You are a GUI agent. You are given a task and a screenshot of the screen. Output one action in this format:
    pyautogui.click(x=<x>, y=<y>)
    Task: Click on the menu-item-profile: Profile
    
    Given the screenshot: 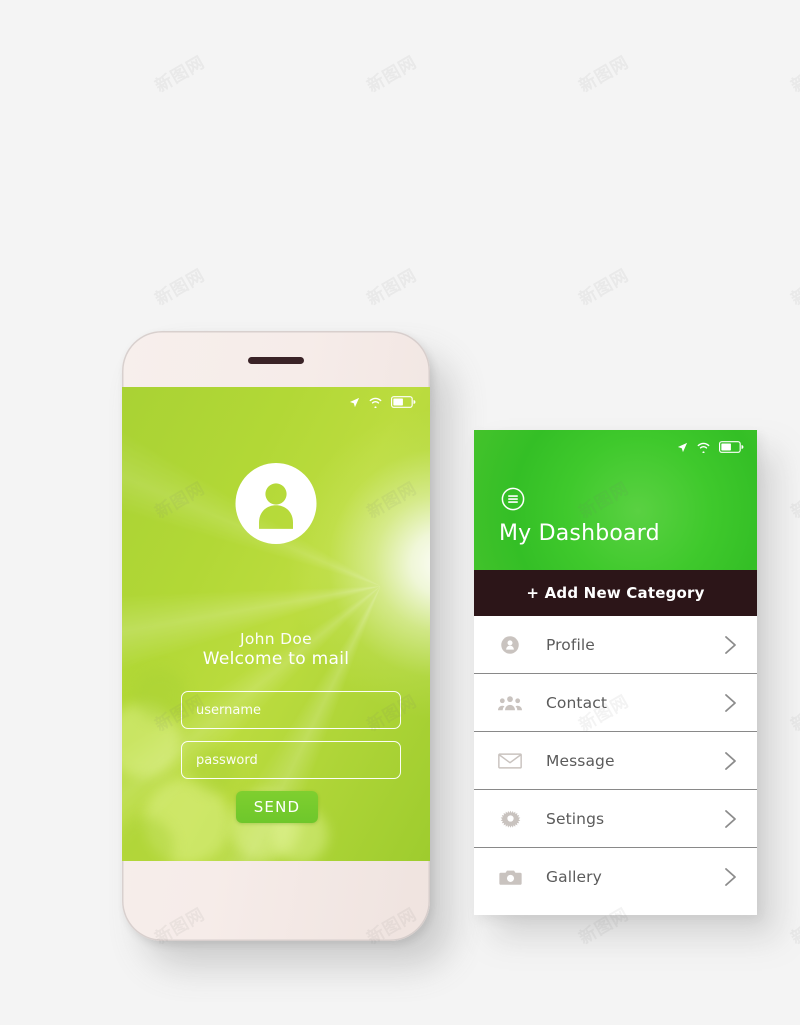 What is the action you would take?
    pyautogui.click(x=615, y=645)
    